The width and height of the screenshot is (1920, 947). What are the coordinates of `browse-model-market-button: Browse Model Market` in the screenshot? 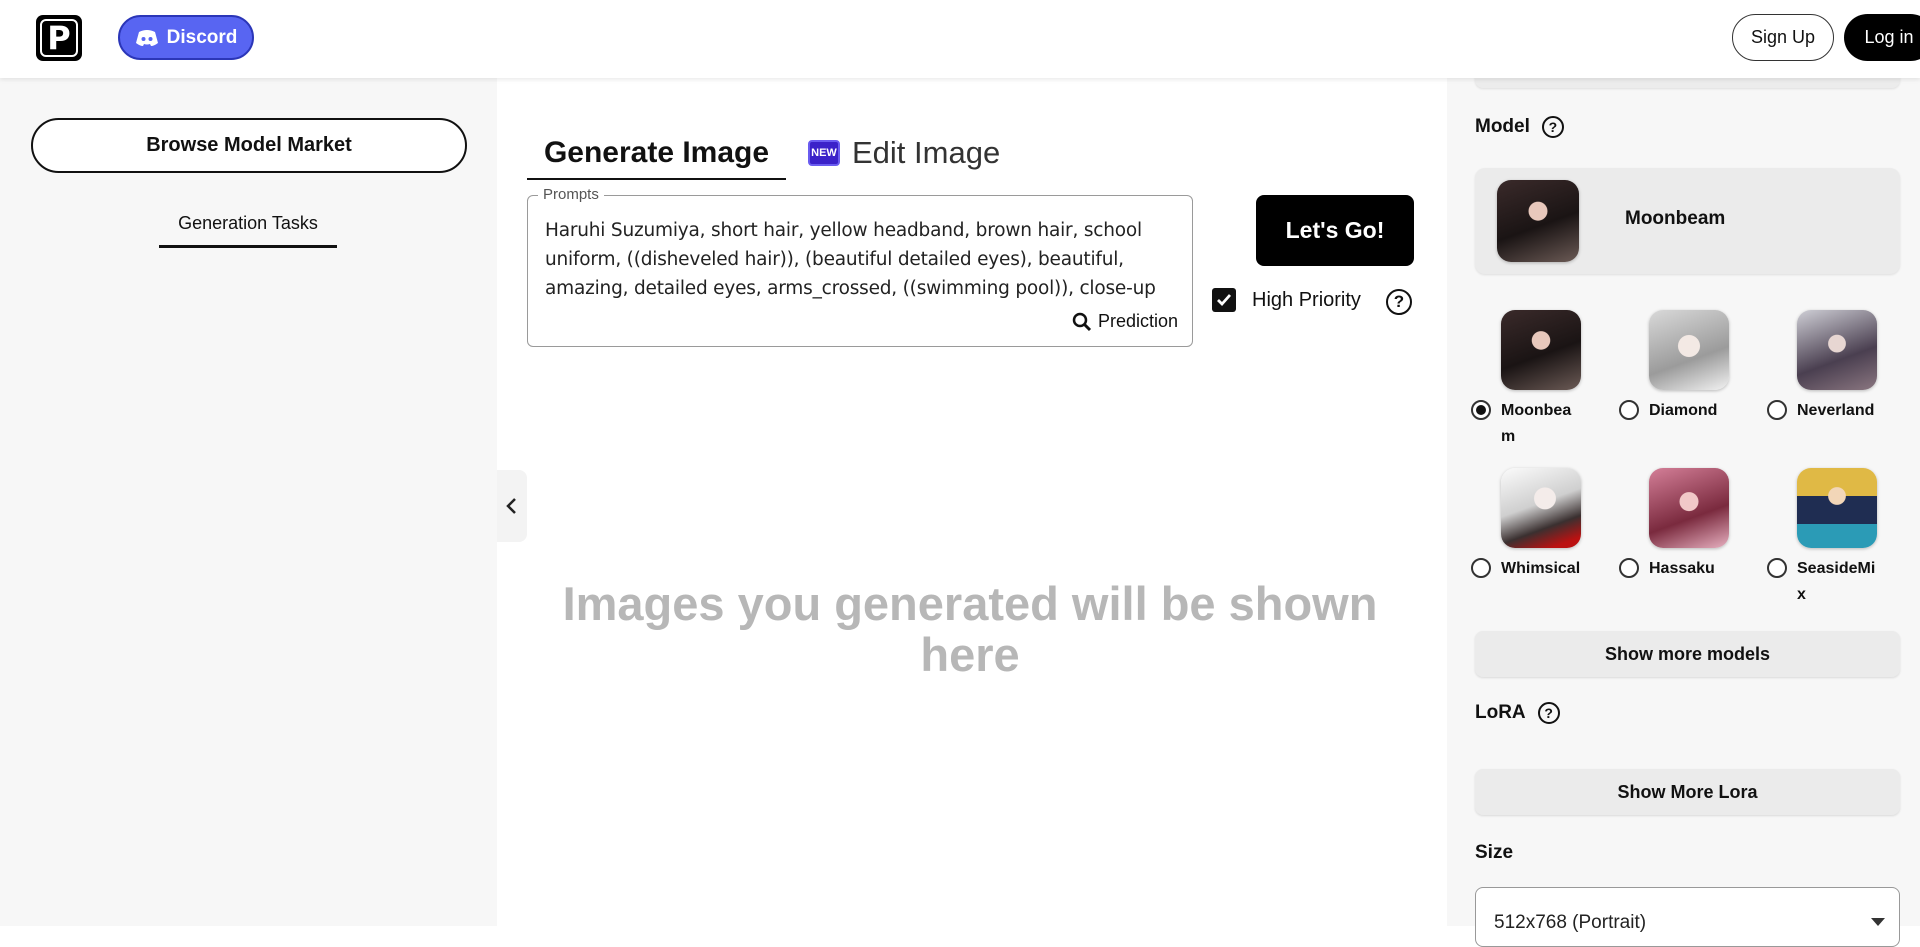 It's located at (249, 145).